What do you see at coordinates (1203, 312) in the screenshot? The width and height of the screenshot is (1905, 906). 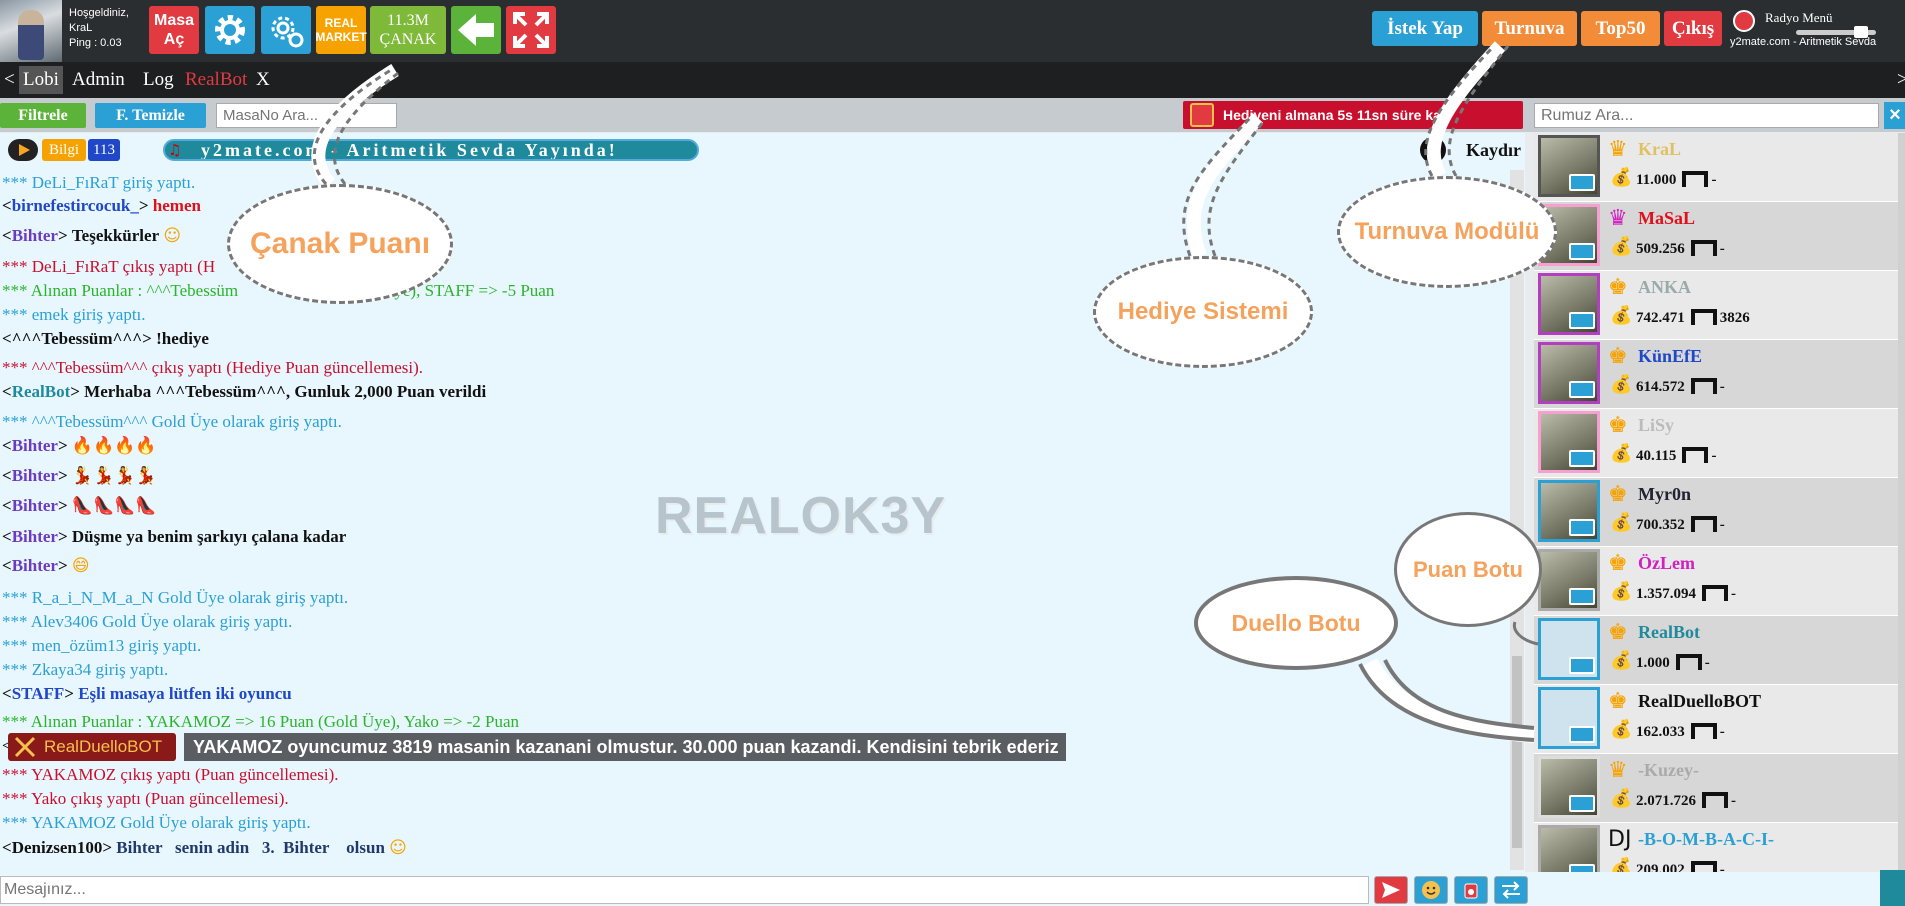 I see `callout-hediye: Hediye Sistemi` at bounding box center [1203, 312].